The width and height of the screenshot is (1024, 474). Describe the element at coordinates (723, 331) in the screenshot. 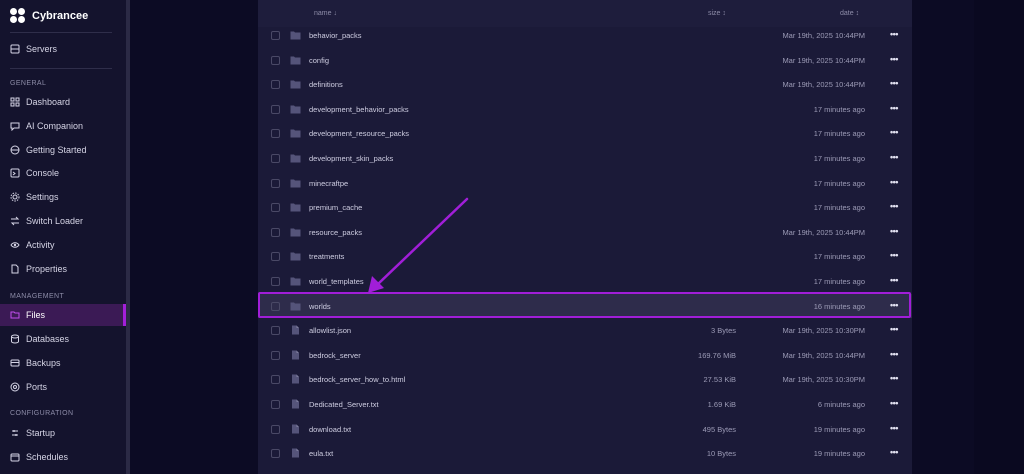

I see `file-size: 3 Bytes` at that location.